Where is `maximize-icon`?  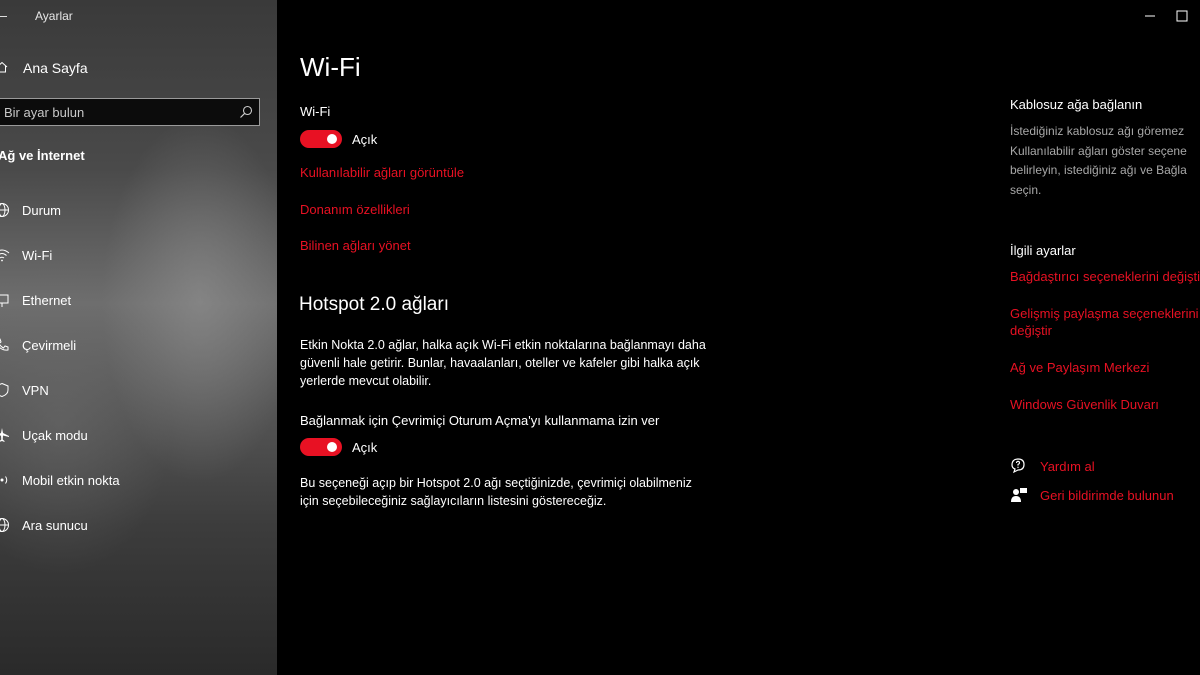 maximize-icon is located at coordinates (1182, 16).